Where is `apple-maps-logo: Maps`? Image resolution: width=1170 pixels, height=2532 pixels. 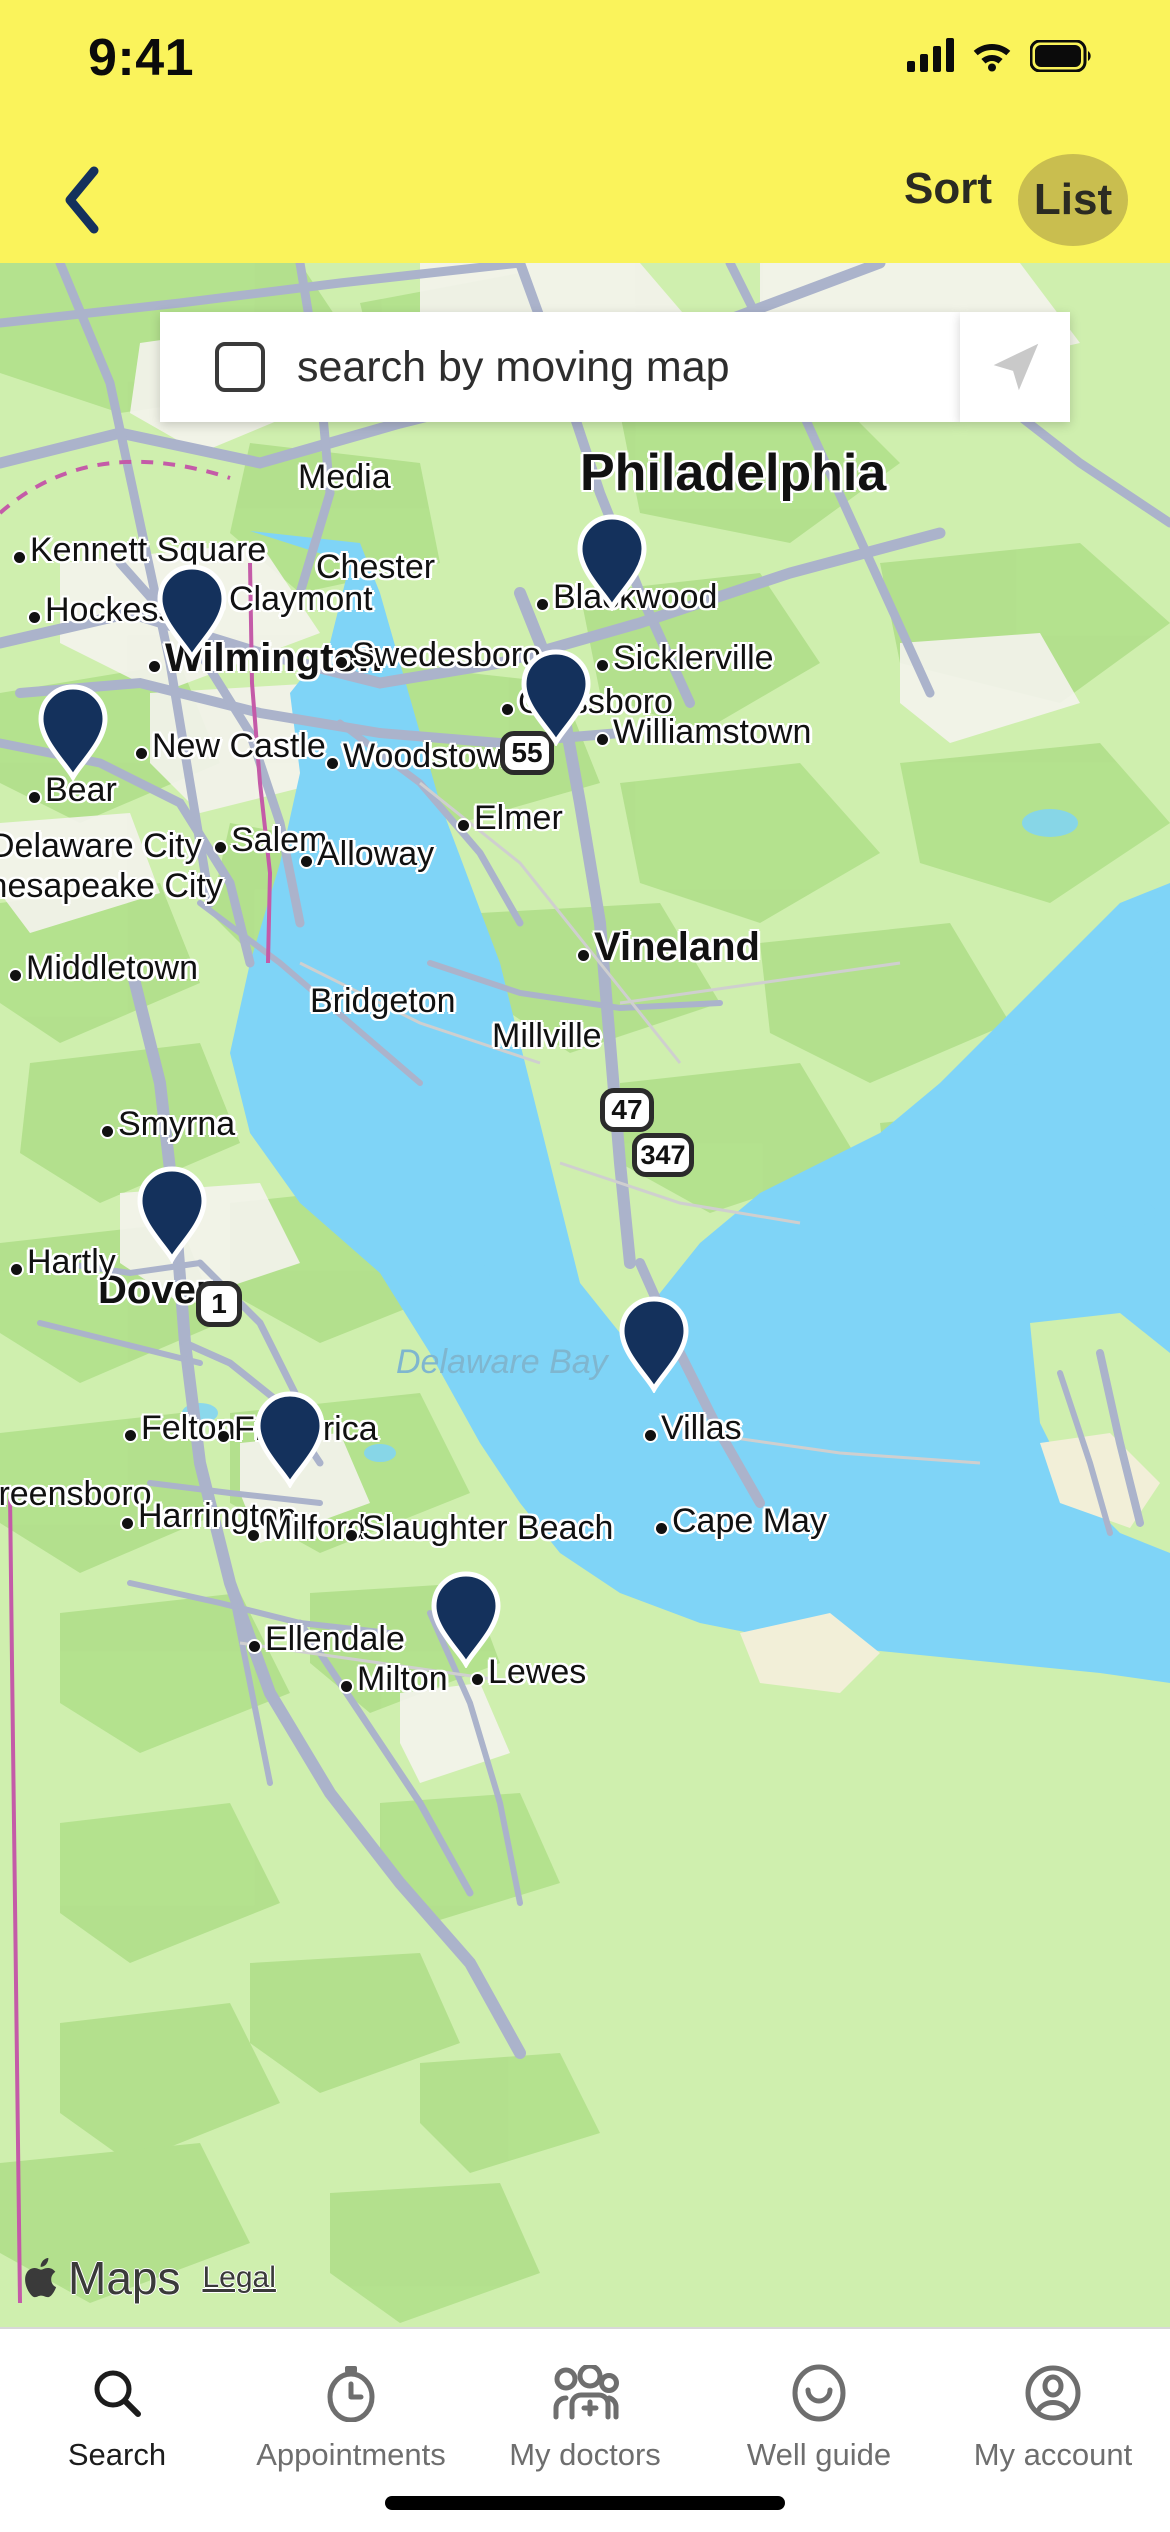 apple-maps-logo: Maps is located at coordinates (101, 2278).